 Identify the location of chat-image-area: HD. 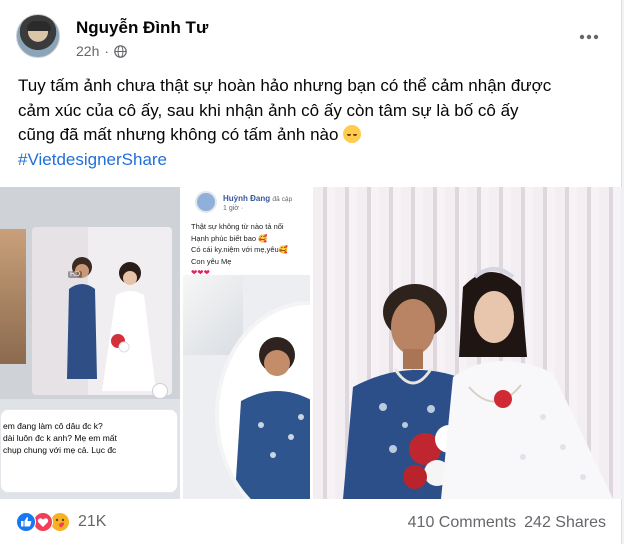
(90, 293).